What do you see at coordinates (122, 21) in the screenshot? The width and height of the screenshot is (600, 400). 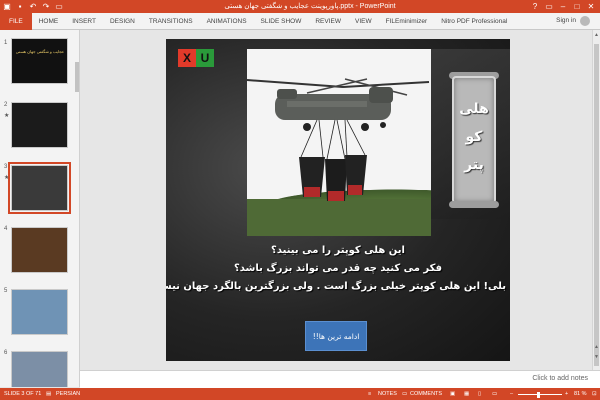 I see `tab-design: DESIGN` at bounding box center [122, 21].